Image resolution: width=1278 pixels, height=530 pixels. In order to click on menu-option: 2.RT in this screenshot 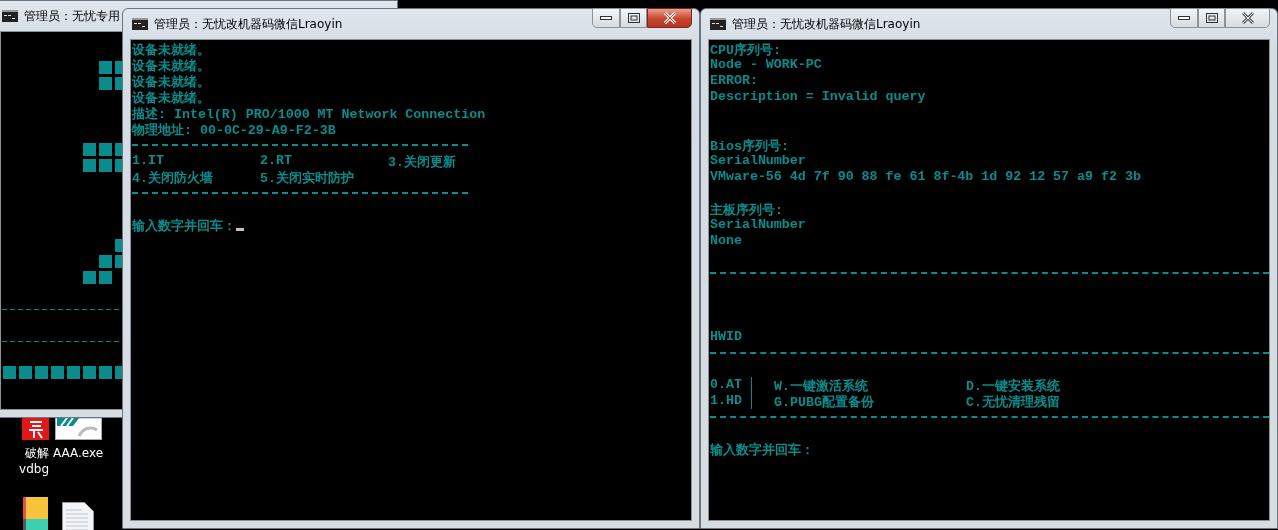, I will do `click(276, 161)`.